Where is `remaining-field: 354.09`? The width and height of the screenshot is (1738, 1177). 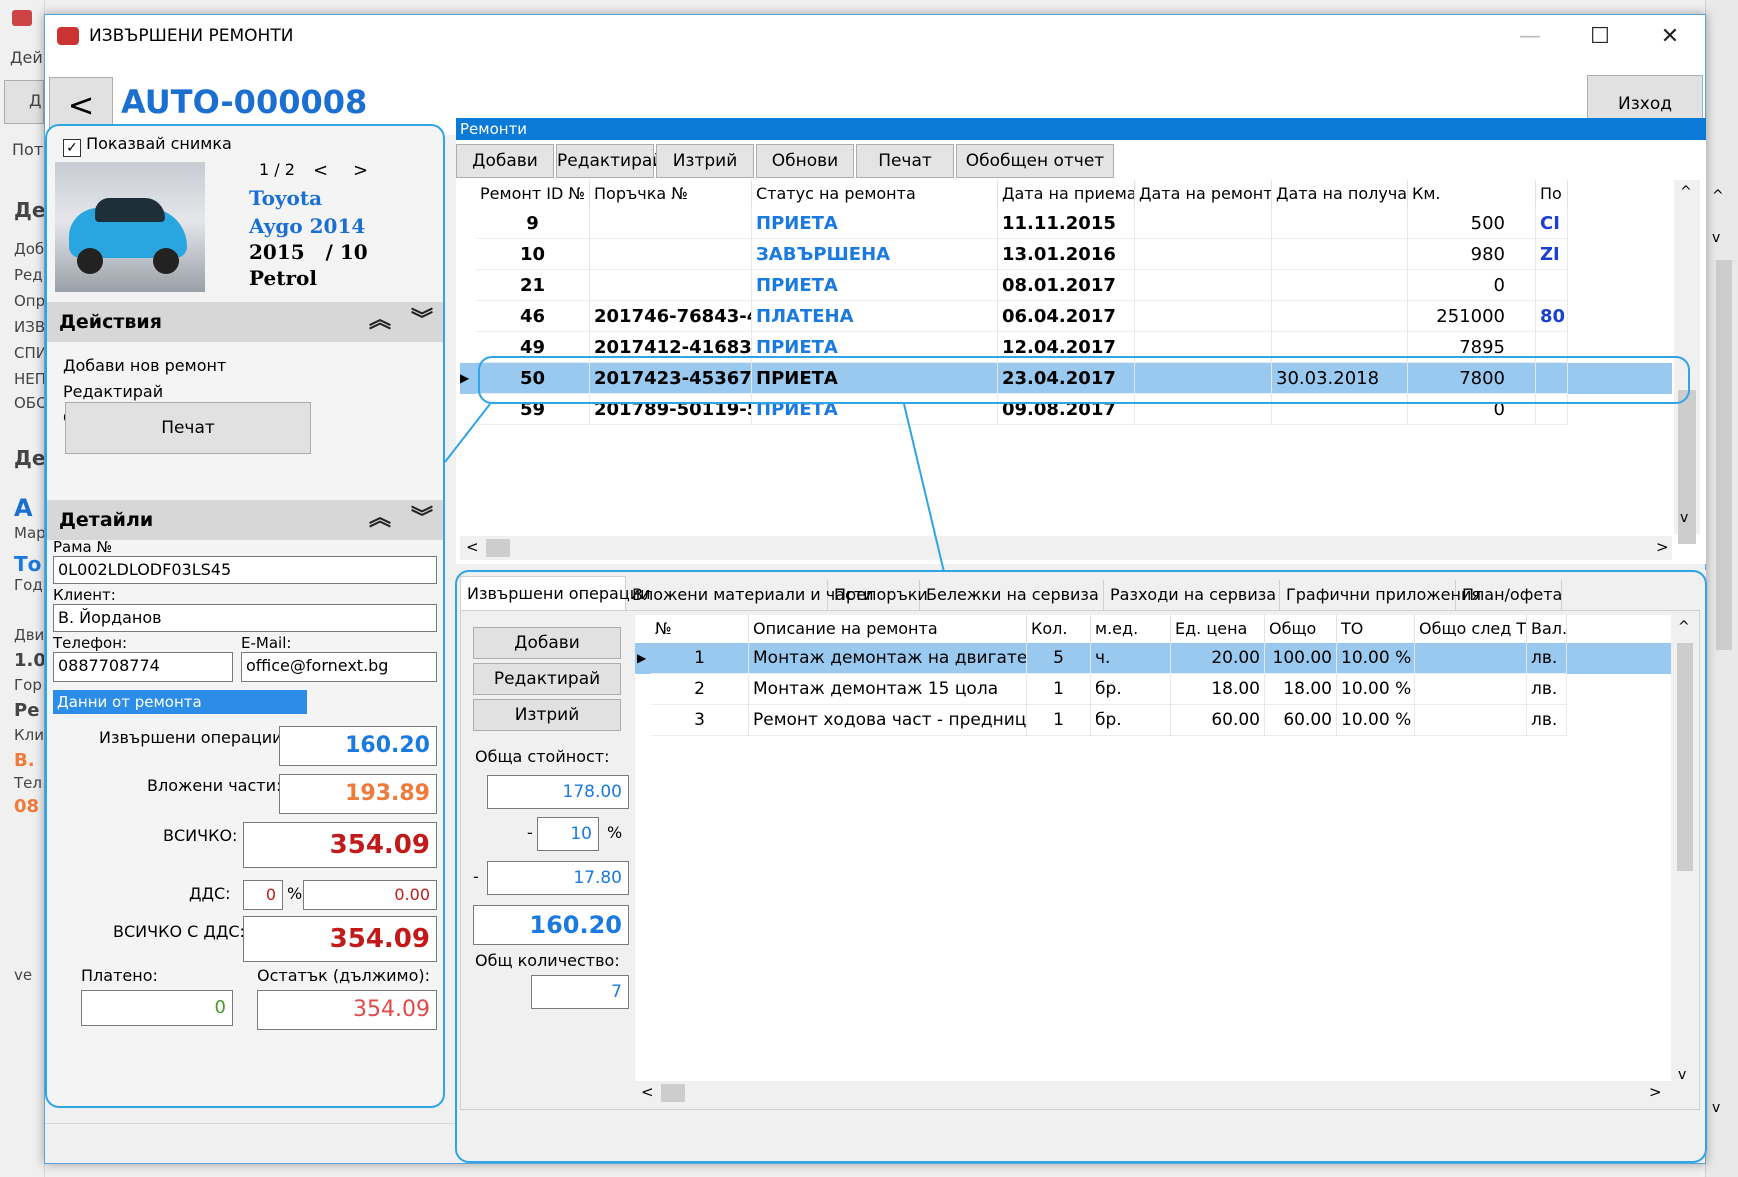 remaining-field: 354.09 is located at coordinates (347, 1010).